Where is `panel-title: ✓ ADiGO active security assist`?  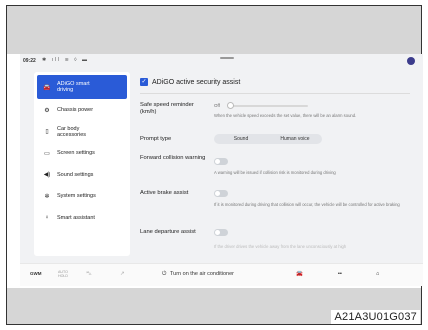 panel-title: ✓ ADiGO active security assist is located at coordinates (190, 82).